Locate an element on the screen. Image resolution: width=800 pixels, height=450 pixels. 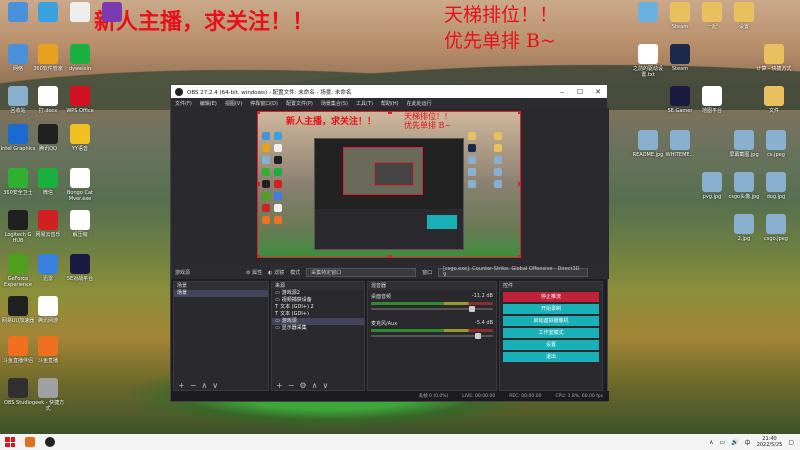
desktop-icon: geek - 快捷方式 is located at coordinates (48, 395).